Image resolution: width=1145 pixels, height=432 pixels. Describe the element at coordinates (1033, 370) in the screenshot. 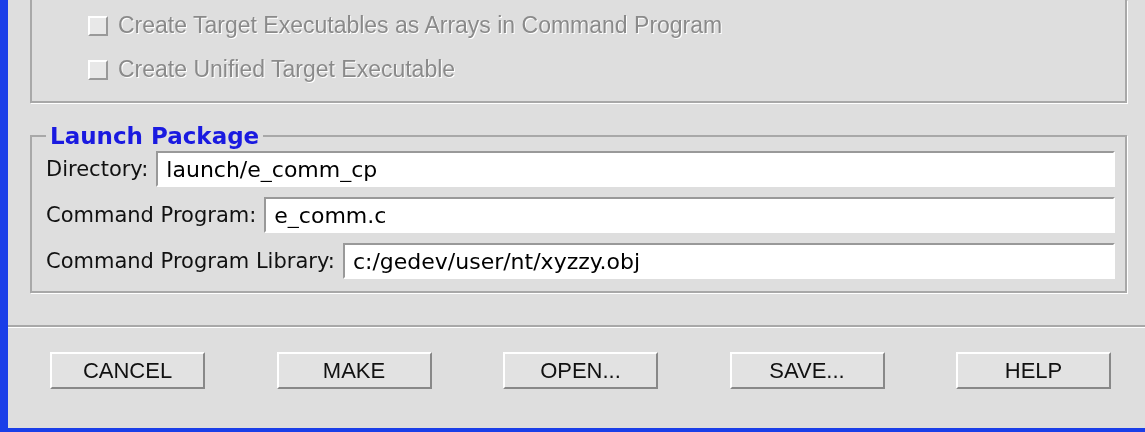

I see `dialog-button: HELP` at that location.